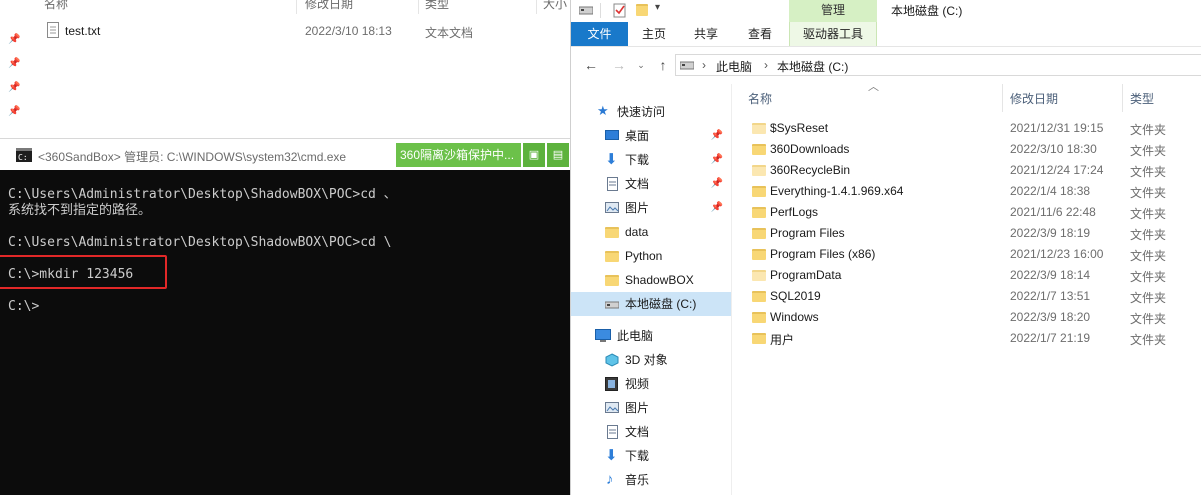 This screenshot has width=1201, height=495. What do you see at coordinates (449, 33) in the screenshot?
I see `file-type: 文本文档` at bounding box center [449, 33].